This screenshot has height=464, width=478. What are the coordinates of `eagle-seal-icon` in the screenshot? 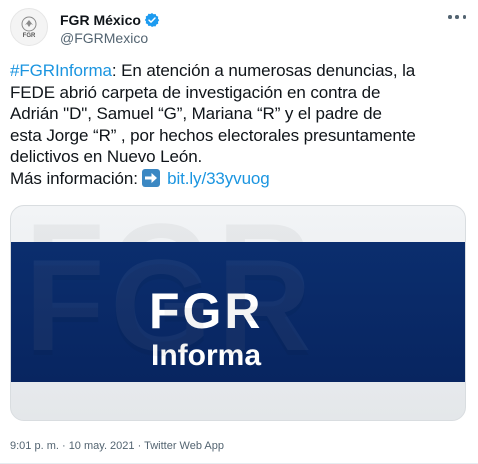 It's located at (29, 23).